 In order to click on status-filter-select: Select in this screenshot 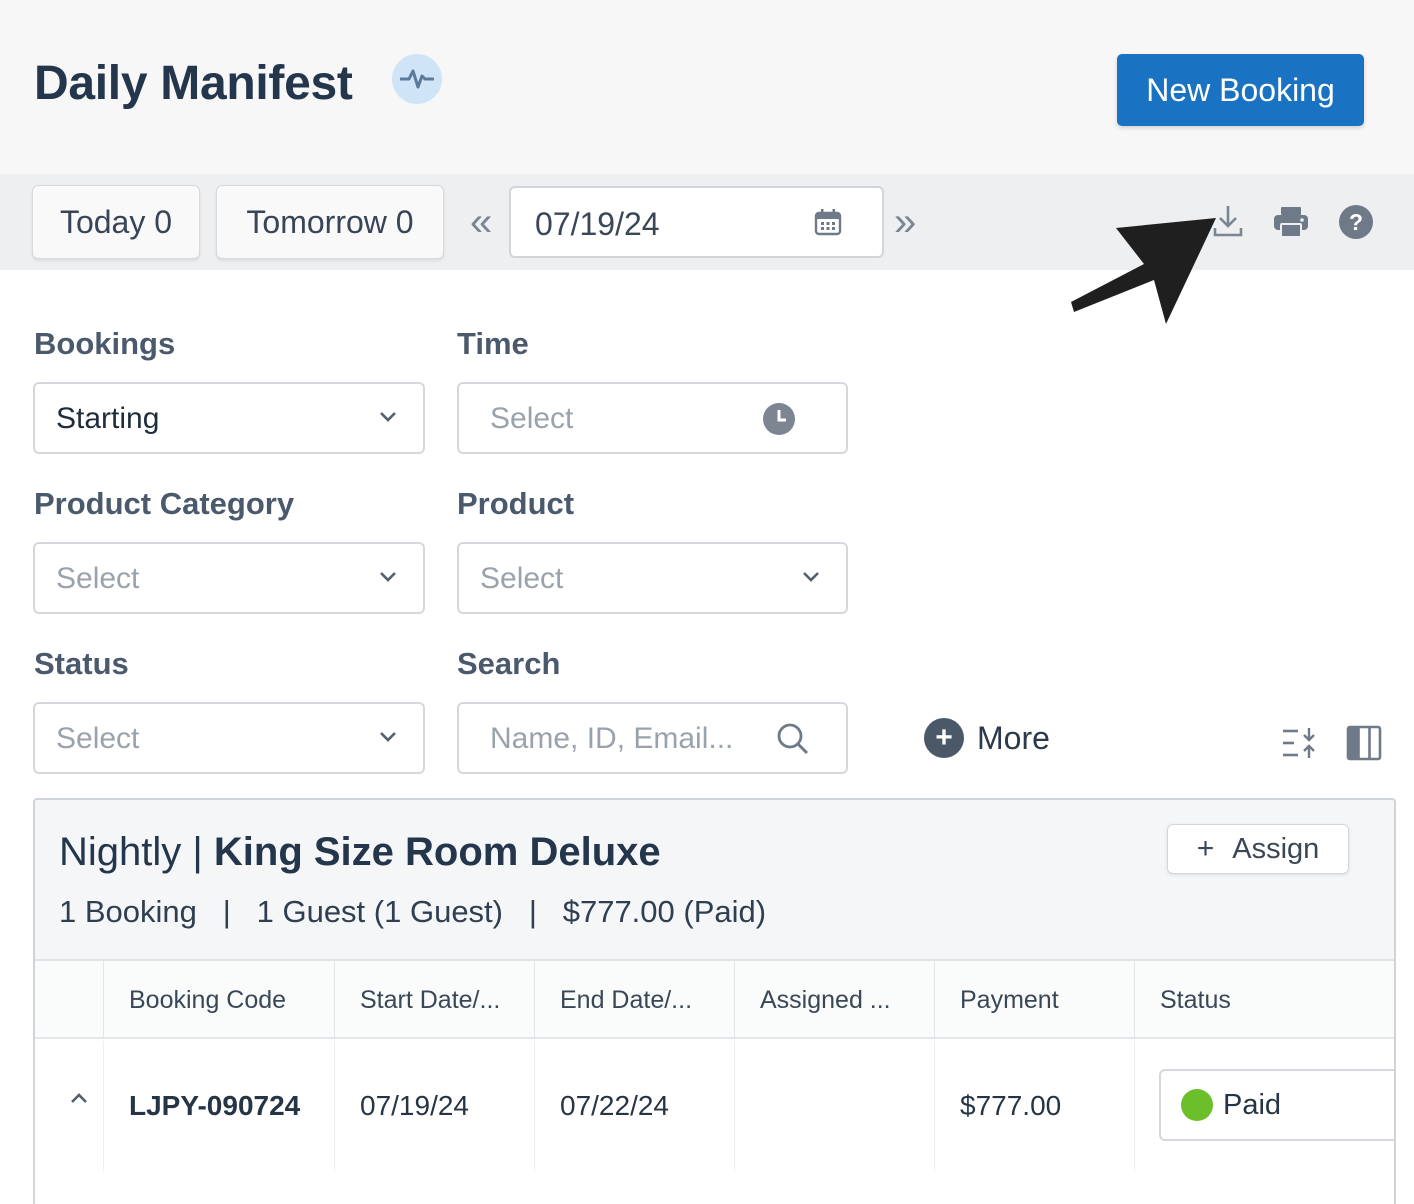, I will do `click(229, 738)`.